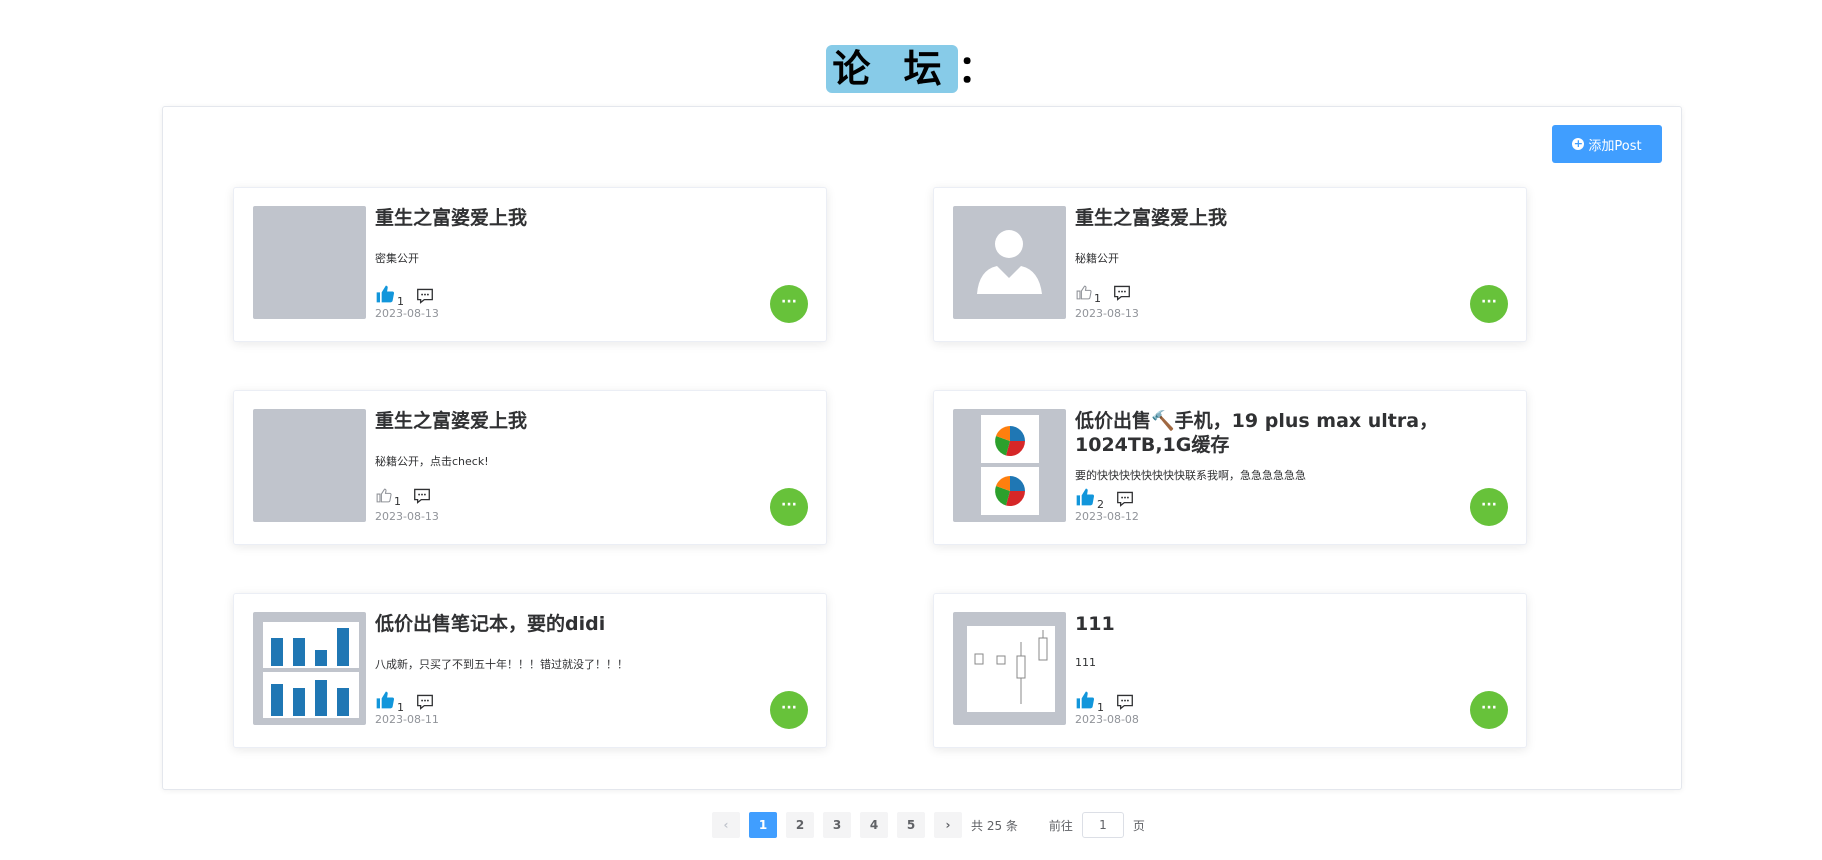 The width and height of the screenshot is (1822, 860). I want to click on add-post-button: + 添加Post, so click(1607, 144).